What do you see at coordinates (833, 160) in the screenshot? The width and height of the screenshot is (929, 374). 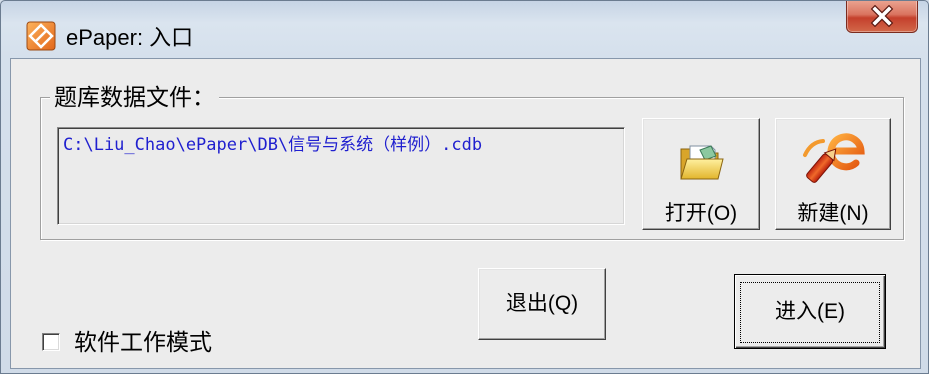 I see `new-document-icon` at bounding box center [833, 160].